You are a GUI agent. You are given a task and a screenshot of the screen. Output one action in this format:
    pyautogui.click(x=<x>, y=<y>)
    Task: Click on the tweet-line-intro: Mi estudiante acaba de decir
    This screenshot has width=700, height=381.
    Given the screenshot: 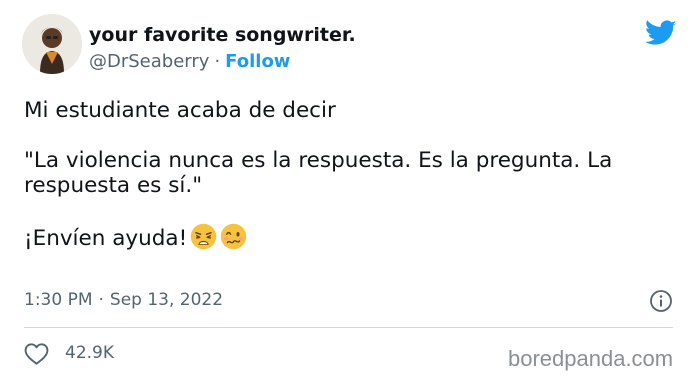 What is the action you would take?
    pyautogui.click(x=180, y=110)
    